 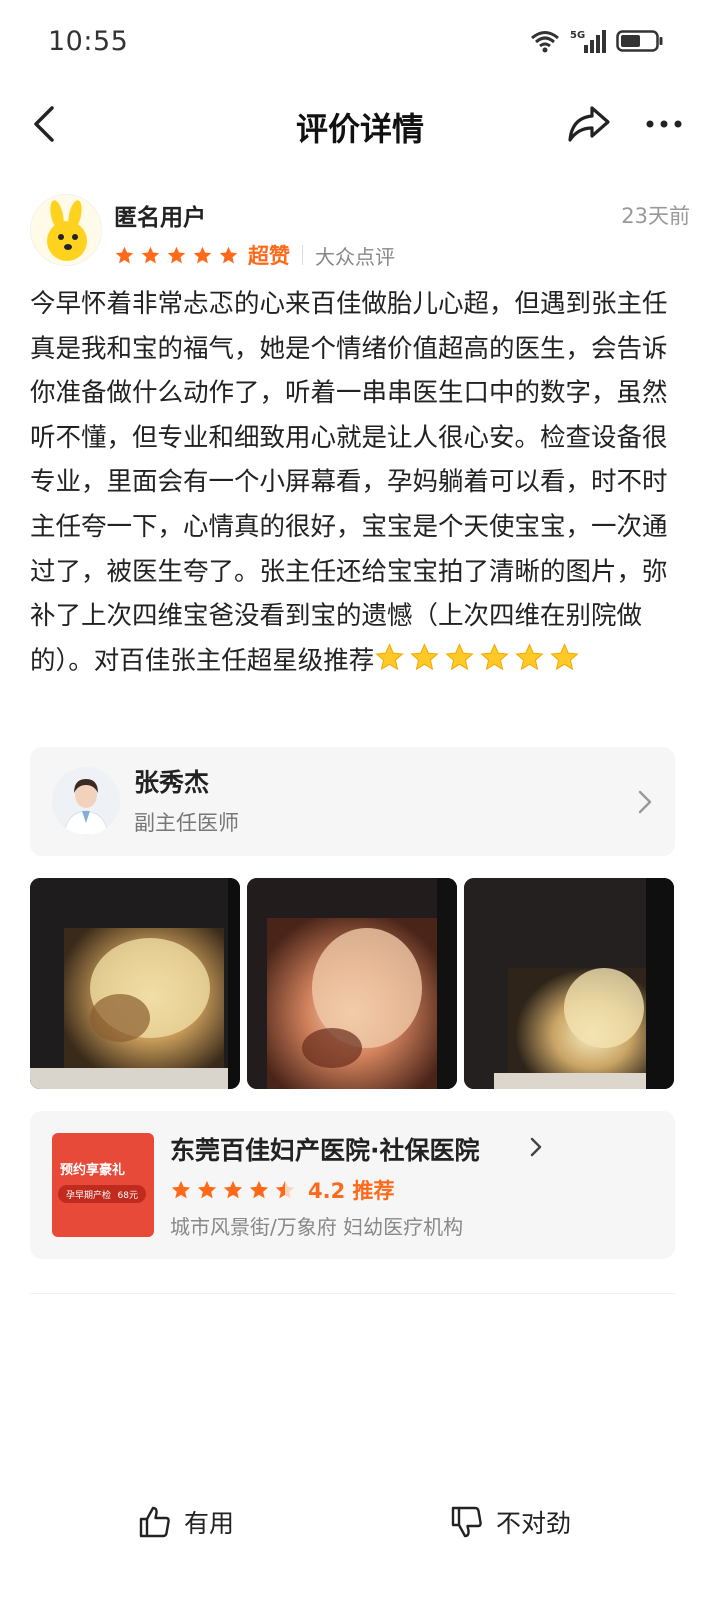 I want to click on emoji-stars, so click(x=479, y=665).